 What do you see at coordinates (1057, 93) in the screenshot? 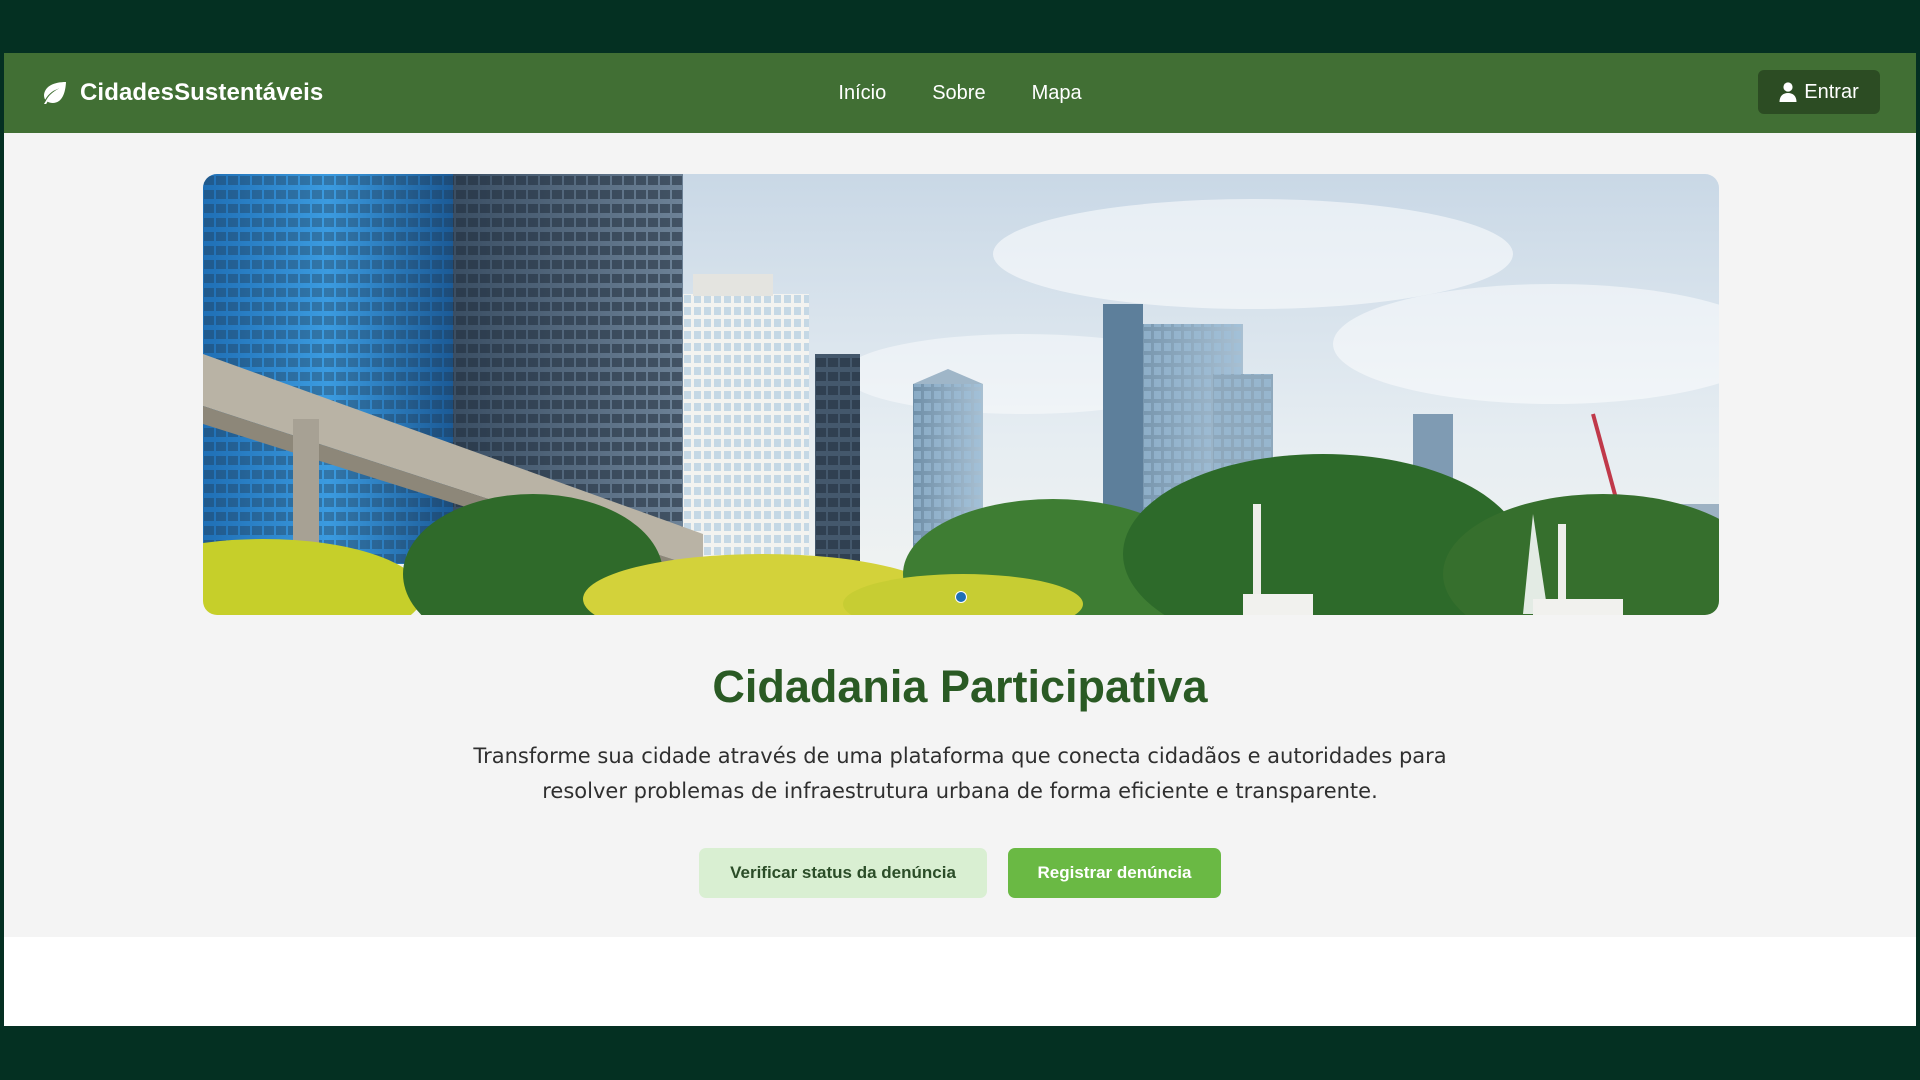
I see `nav-link-mapa: Mapa` at bounding box center [1057, 93].